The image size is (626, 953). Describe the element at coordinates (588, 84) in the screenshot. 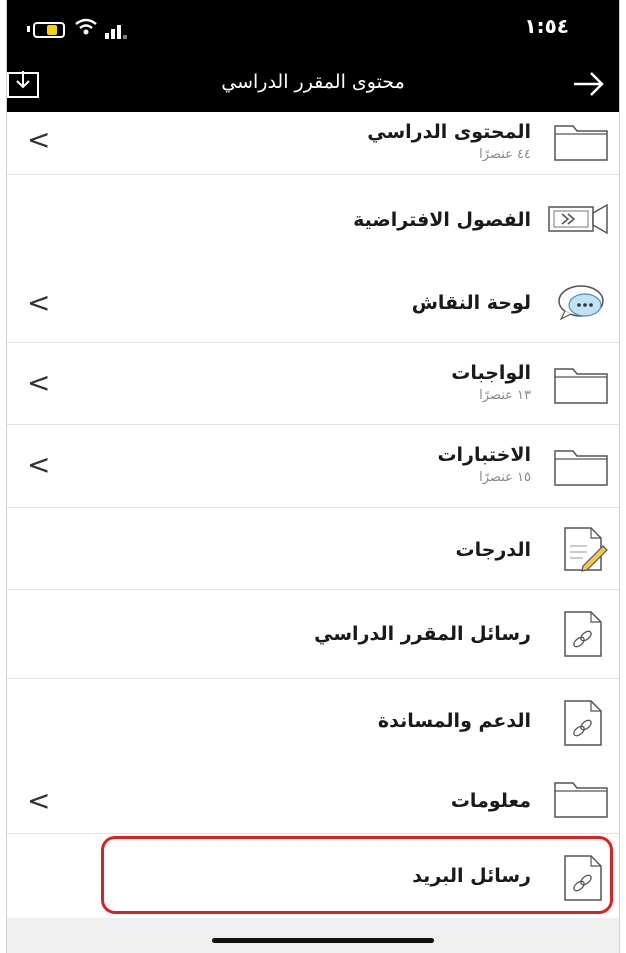

I see `back-arrow-icon` at that location.